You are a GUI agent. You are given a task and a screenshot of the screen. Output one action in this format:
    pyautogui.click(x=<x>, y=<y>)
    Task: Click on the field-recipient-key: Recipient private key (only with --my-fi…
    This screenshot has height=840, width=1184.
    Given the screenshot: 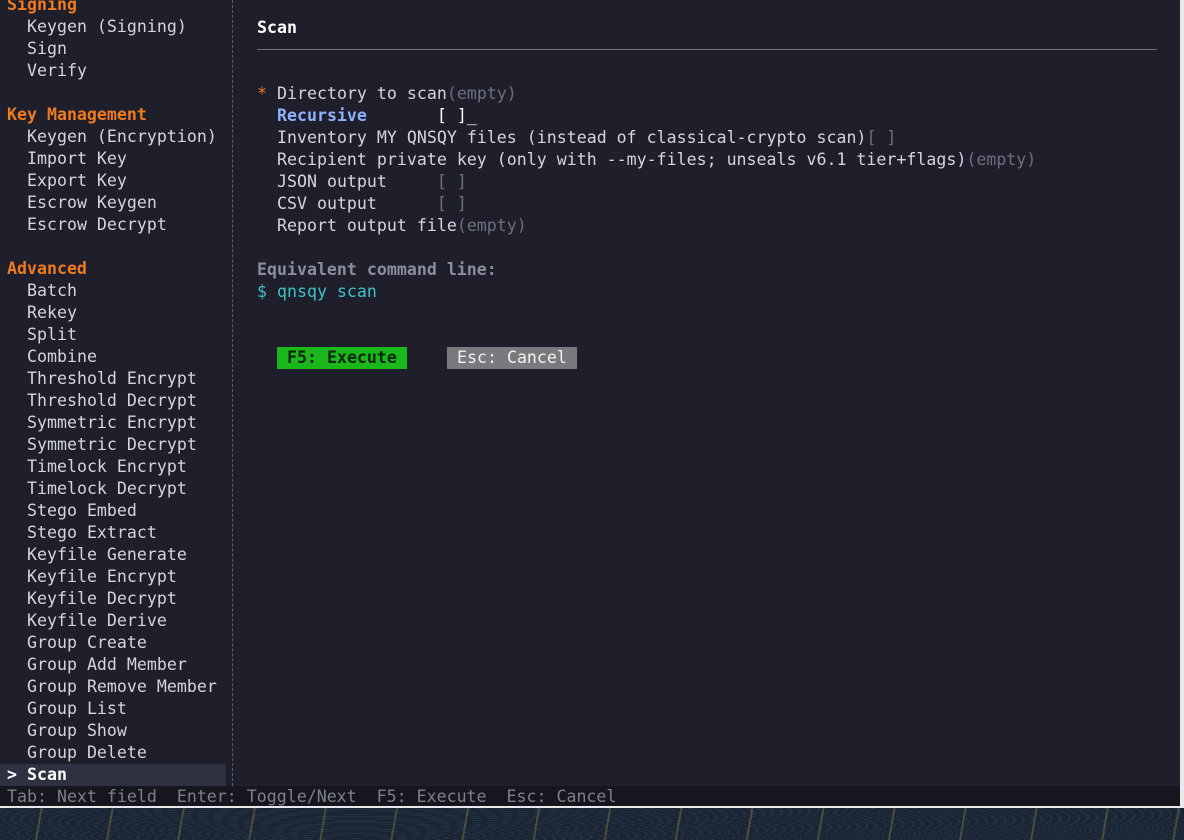 What is the action you would take?
    pyautogui.click(x=656, y=160)
    